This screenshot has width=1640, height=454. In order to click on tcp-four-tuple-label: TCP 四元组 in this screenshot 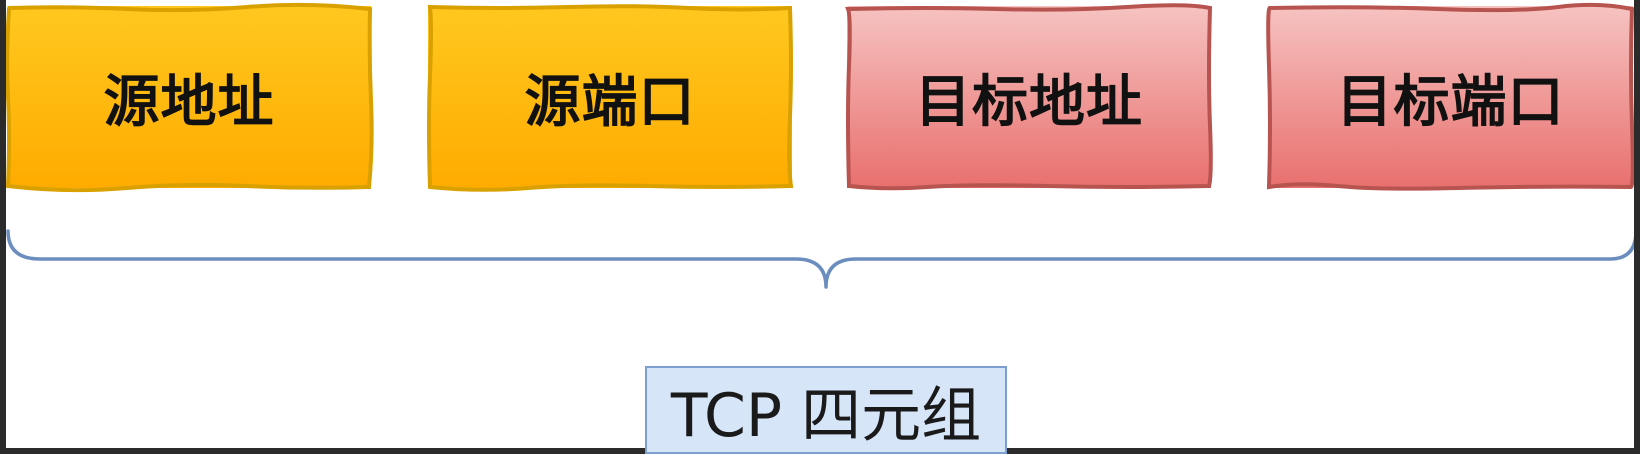, I will do `click(826, 410)`.